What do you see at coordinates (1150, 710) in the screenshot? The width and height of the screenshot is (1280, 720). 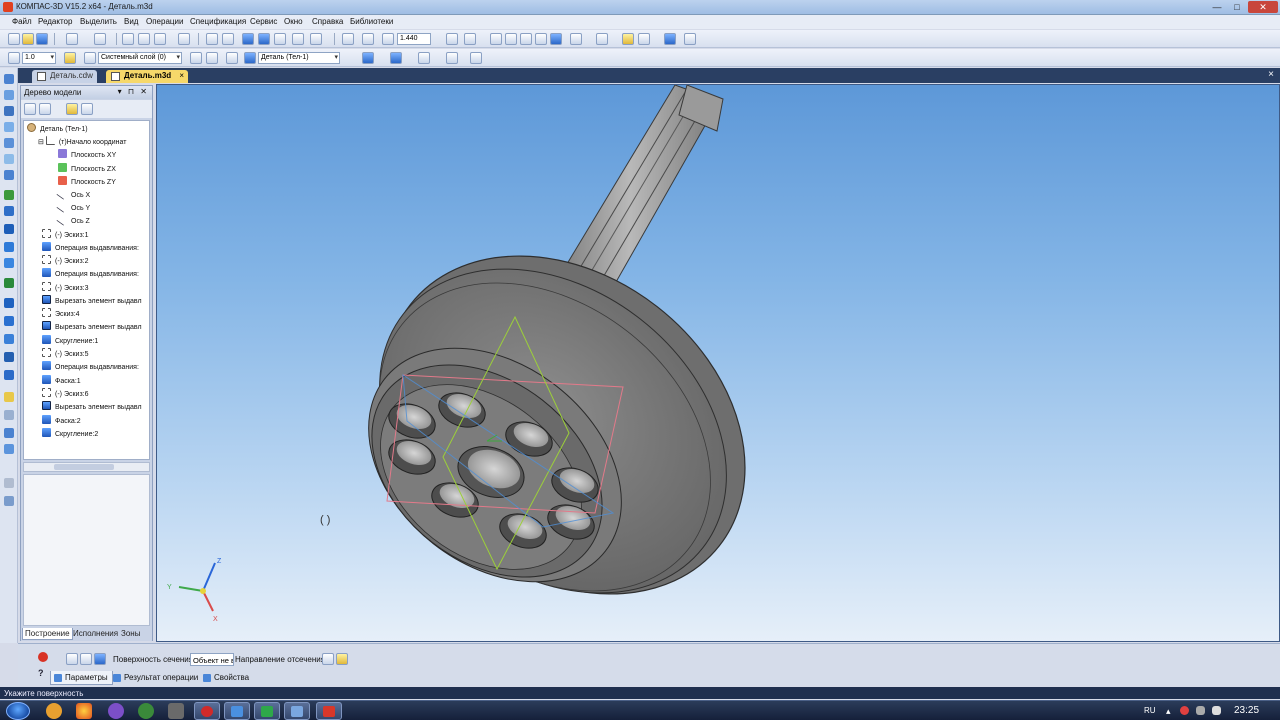 I see `language-indicator: RU` at bounding box center [1150, 710].